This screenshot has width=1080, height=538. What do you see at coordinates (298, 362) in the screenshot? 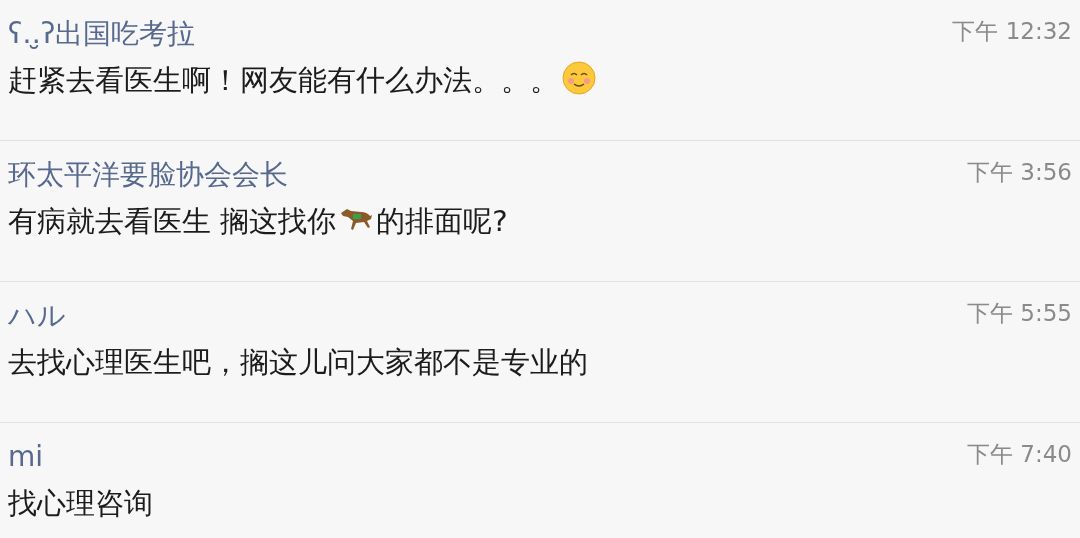
I see `comment-text: 去找心理医生吧，搁这儿问大家都不是专业的` at bounding box center [298, 362].